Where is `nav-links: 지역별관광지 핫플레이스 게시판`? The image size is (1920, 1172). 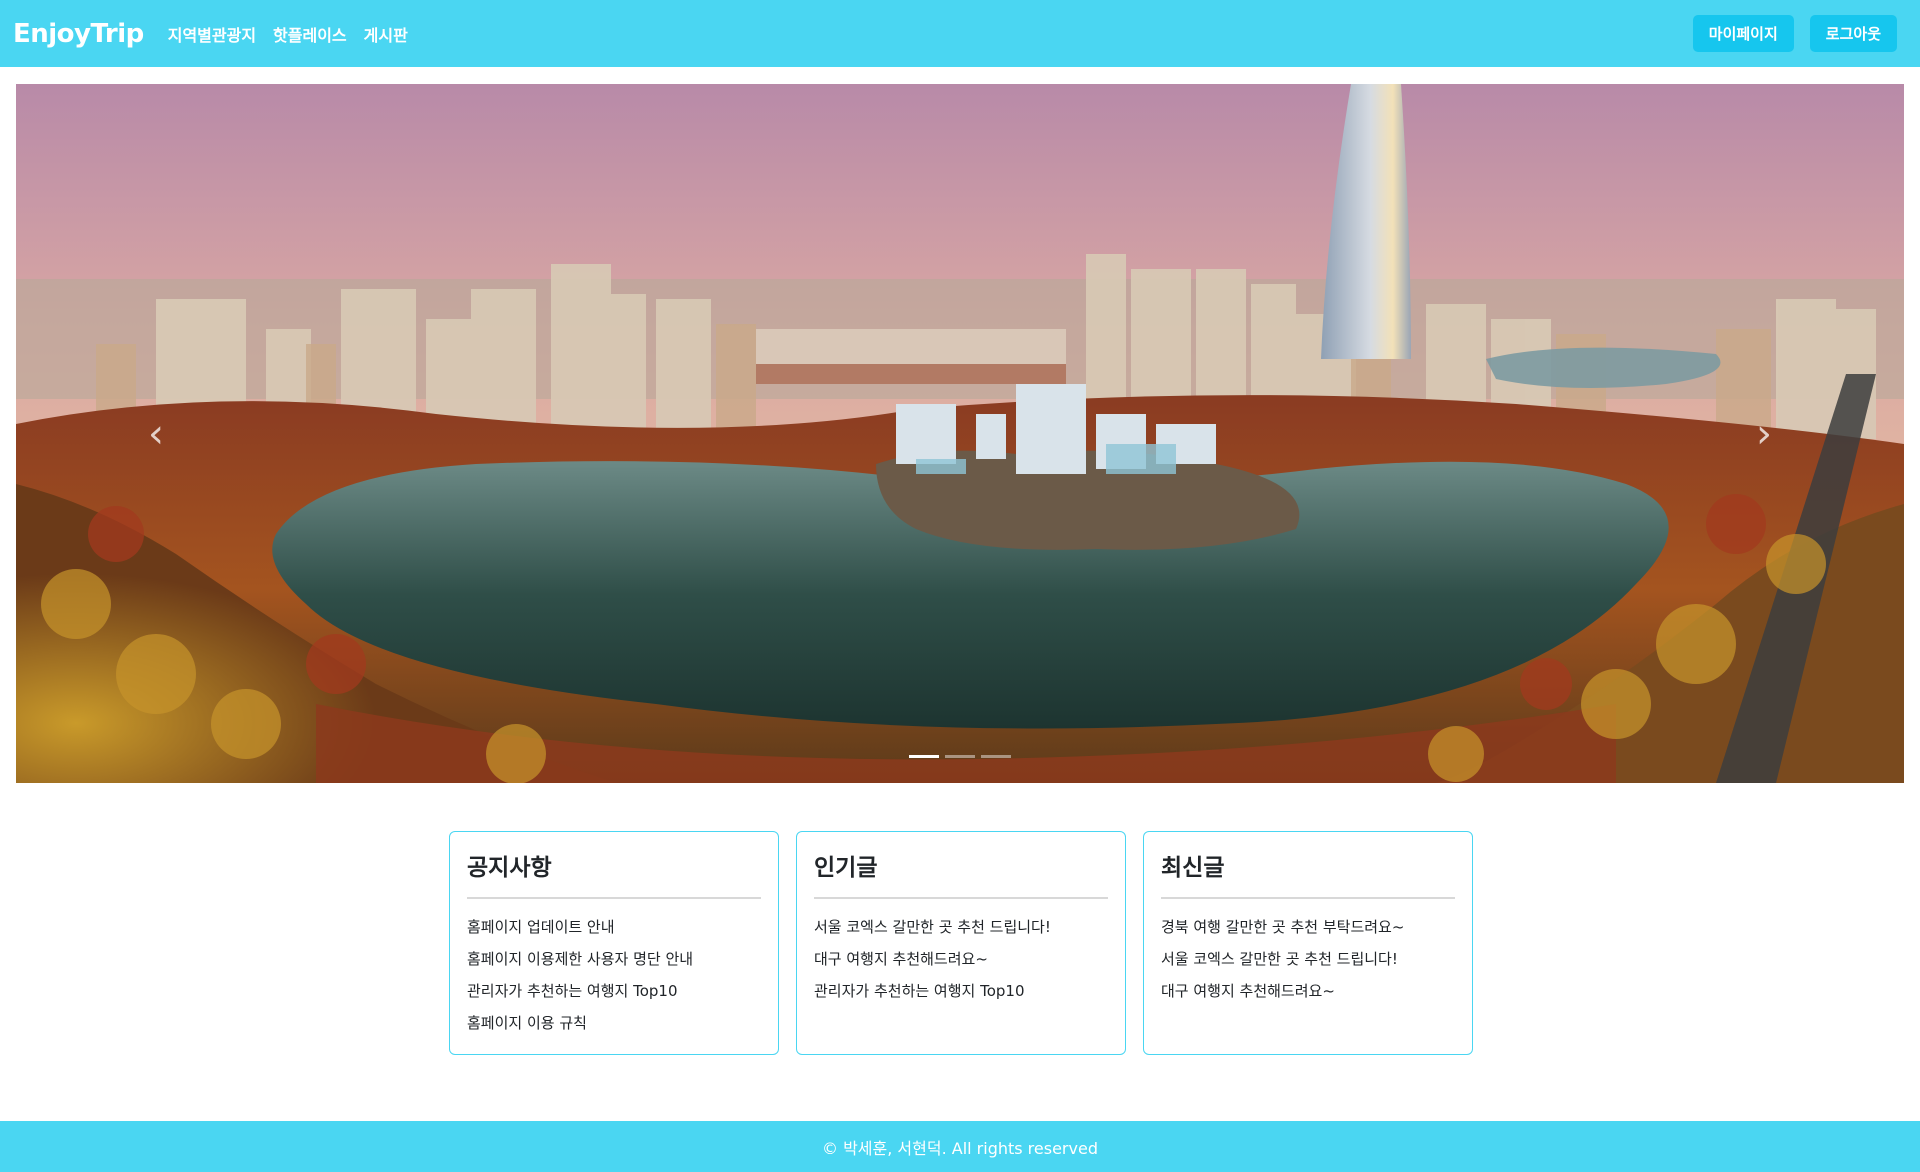 nav-links: 지역별관광지 핫플레이스 게시판 is located at coordinates (288, 34).